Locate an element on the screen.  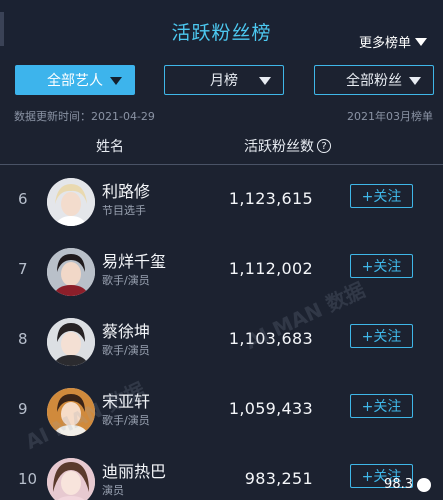
ranking-row: 6 利路修 节目选手 1,123,615 +关注 is located at coordinates (221, 201).